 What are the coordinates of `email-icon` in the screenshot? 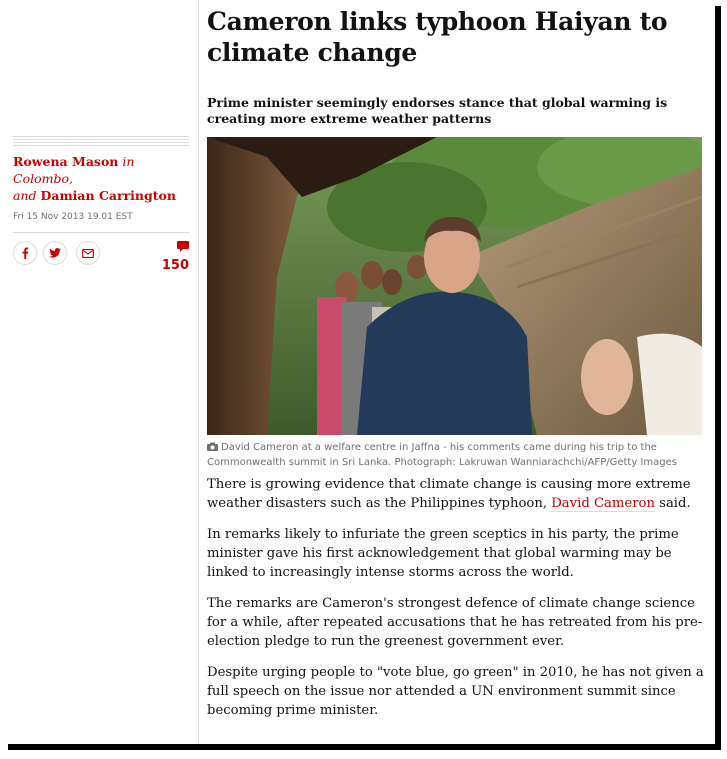 It's located at (88, 253).